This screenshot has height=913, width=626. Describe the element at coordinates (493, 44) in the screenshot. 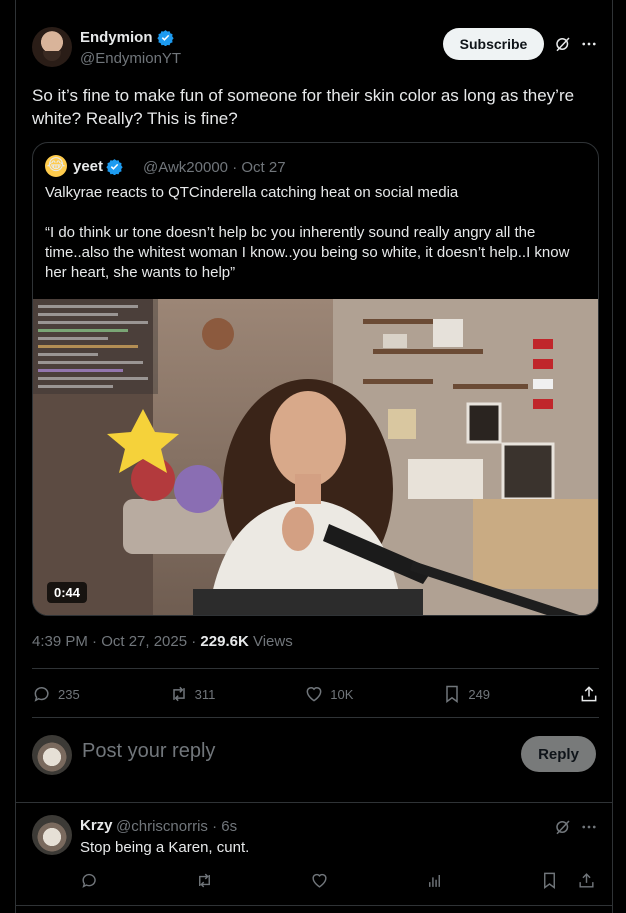

I see `subscribe-button: Subscribe` at that location.